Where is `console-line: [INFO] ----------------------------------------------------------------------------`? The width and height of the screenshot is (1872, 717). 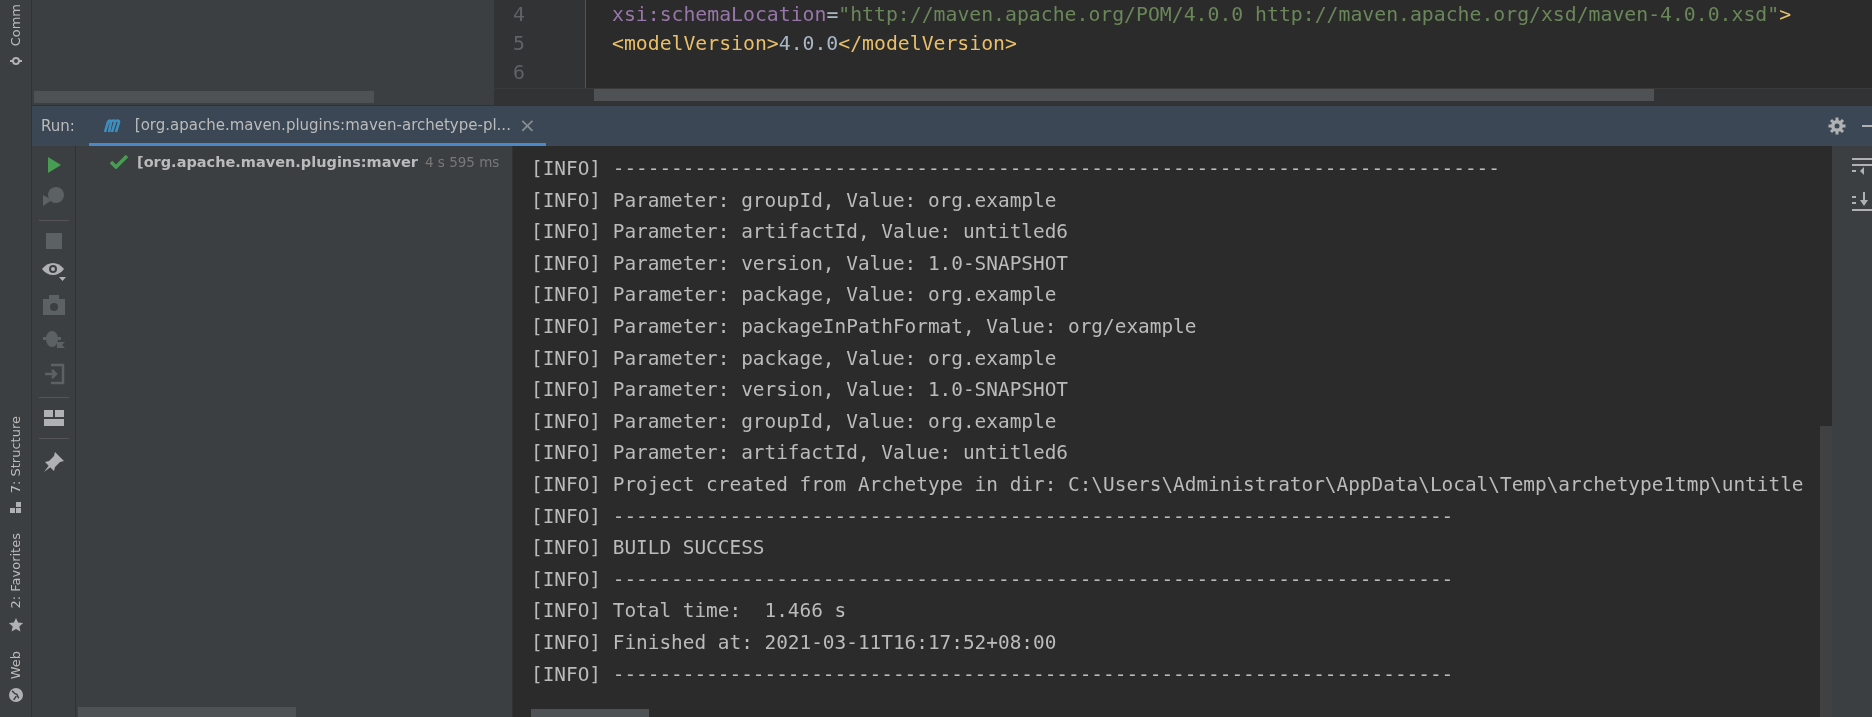 console-line: [INFO] ---------------------------------------------------------------------------- is located at coordinates (1016, 169).